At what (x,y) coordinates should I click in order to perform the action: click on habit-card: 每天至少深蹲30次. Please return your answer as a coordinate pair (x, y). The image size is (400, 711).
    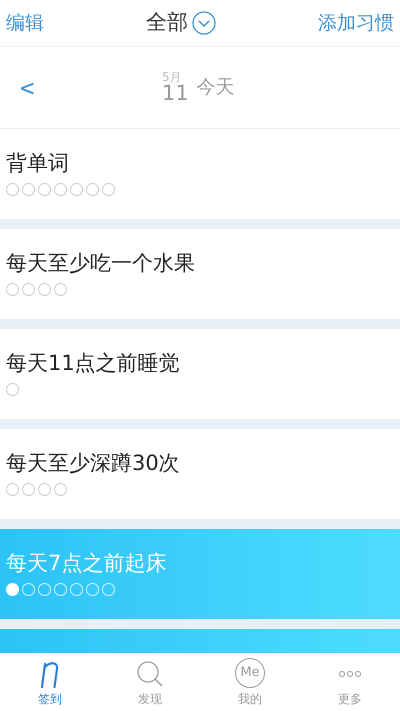
    Looking at the image, I should click on (200, 474).